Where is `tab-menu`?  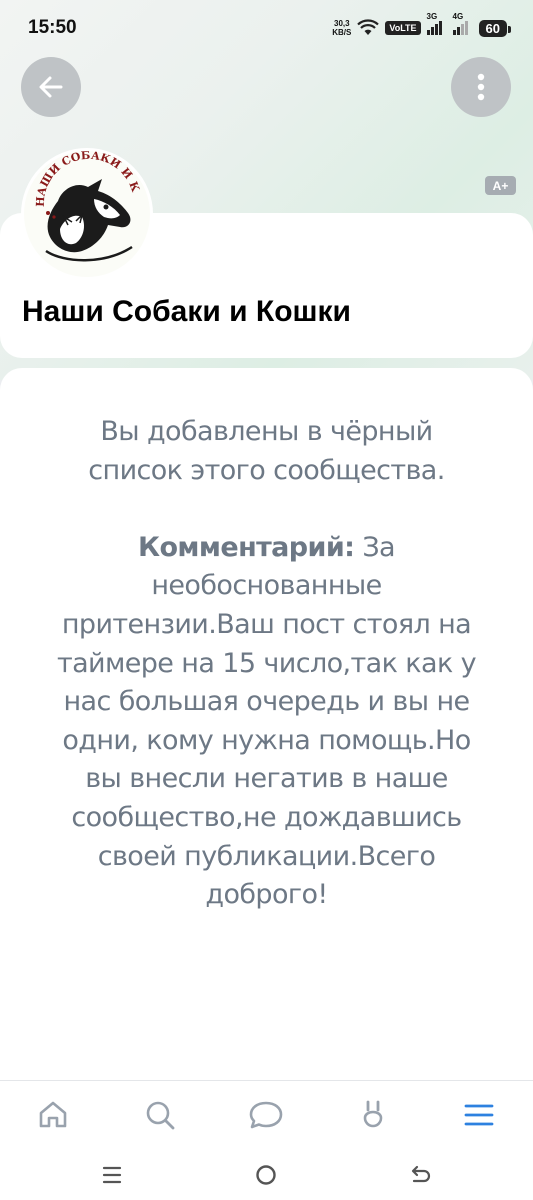 tab-menu is located at coordinates (479, 1115).